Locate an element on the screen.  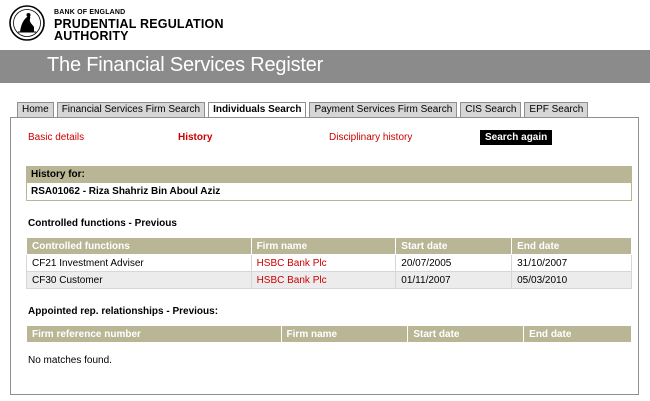
column-header: Controlled functions is located at coordinates (139, 246).